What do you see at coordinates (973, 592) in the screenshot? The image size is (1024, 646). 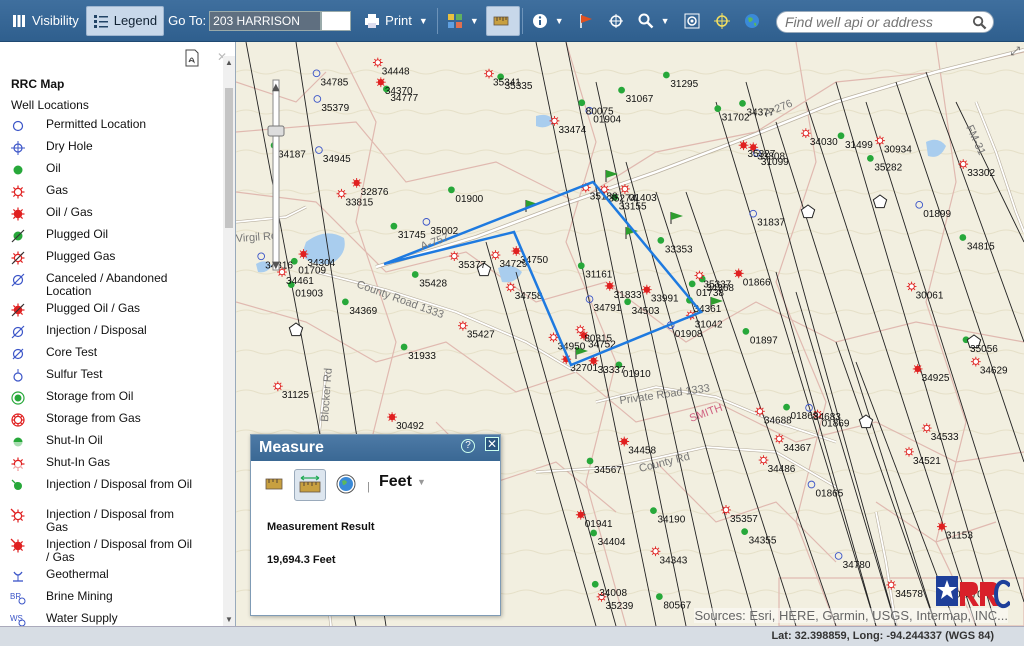 I see `rrc-logo` at bounding box center [973, 592].